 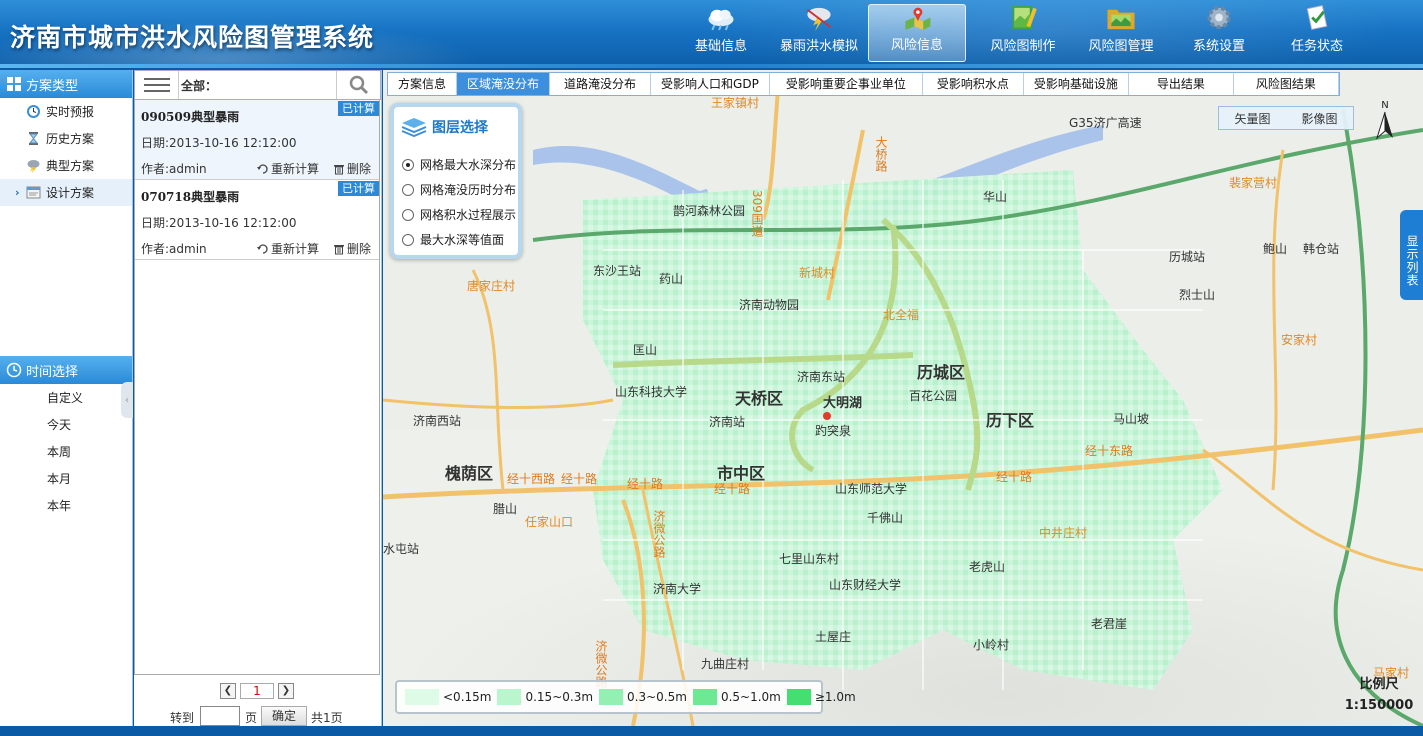 I want to click on tab-infrastructure: 受影响基础设施, so click(x=1076, y=84).